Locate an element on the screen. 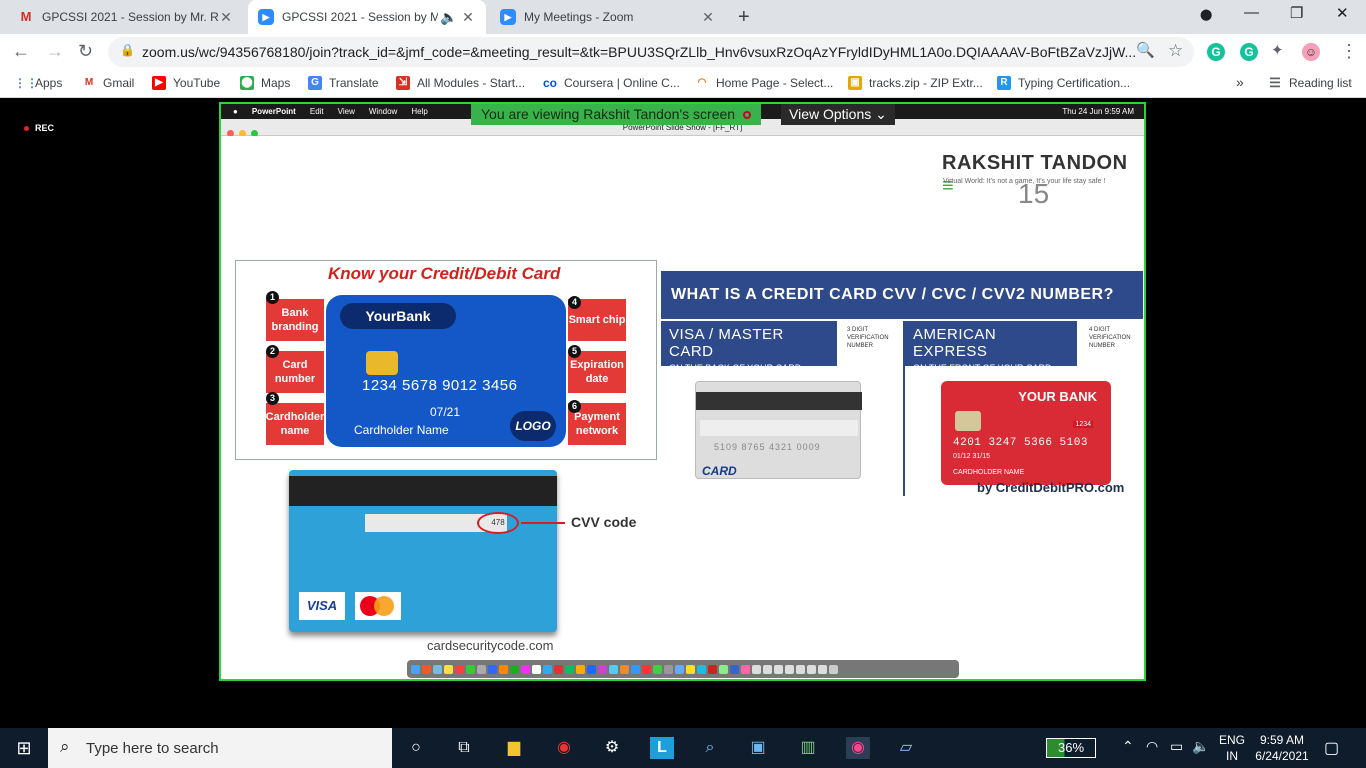 This screenshot has width=1366, height=768. profile-avatar: ☺ is located at coordinates (1311, 52).